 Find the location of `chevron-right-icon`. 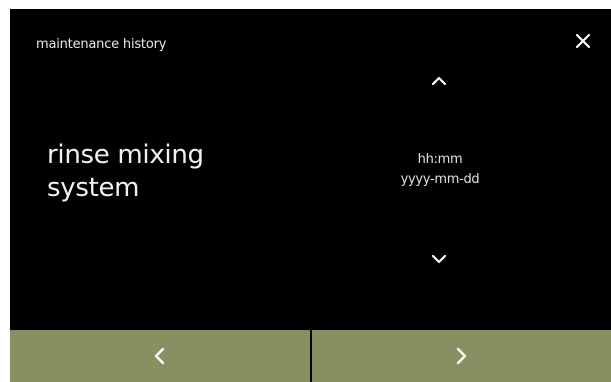

chevron-right-icon is located at coordinates (462, 356).